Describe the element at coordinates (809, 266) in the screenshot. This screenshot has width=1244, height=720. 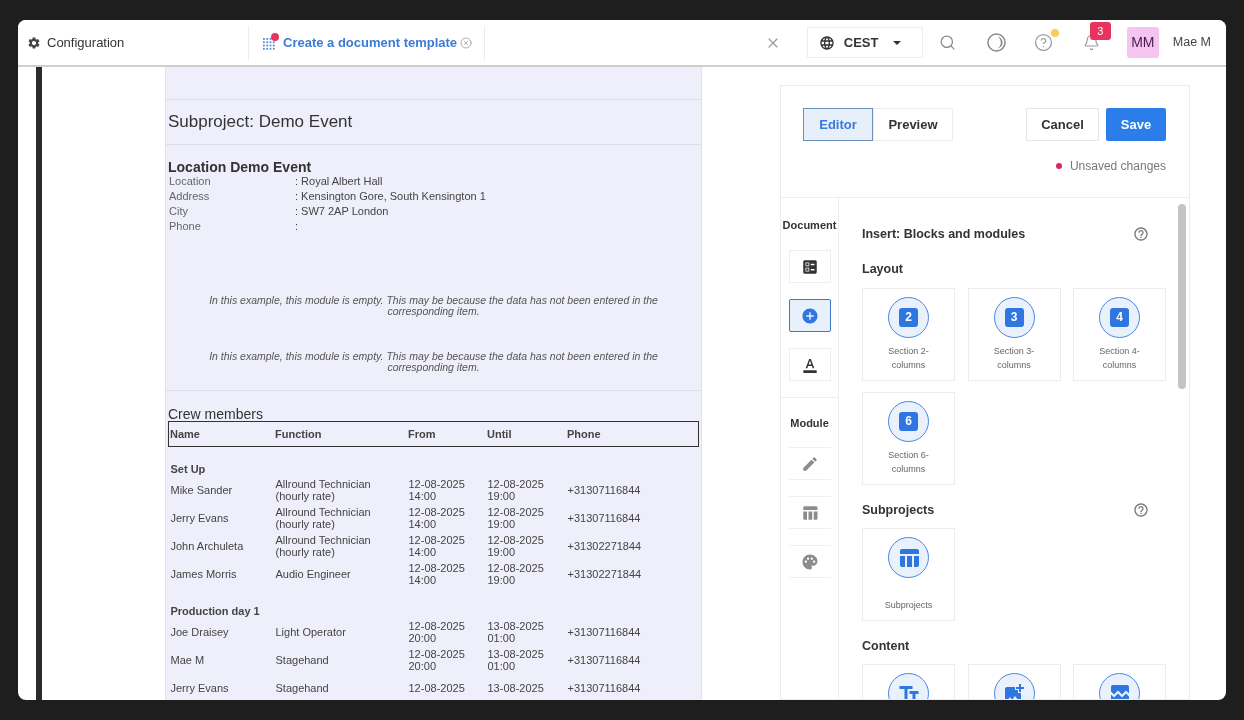
I see `form-icon` at that location.